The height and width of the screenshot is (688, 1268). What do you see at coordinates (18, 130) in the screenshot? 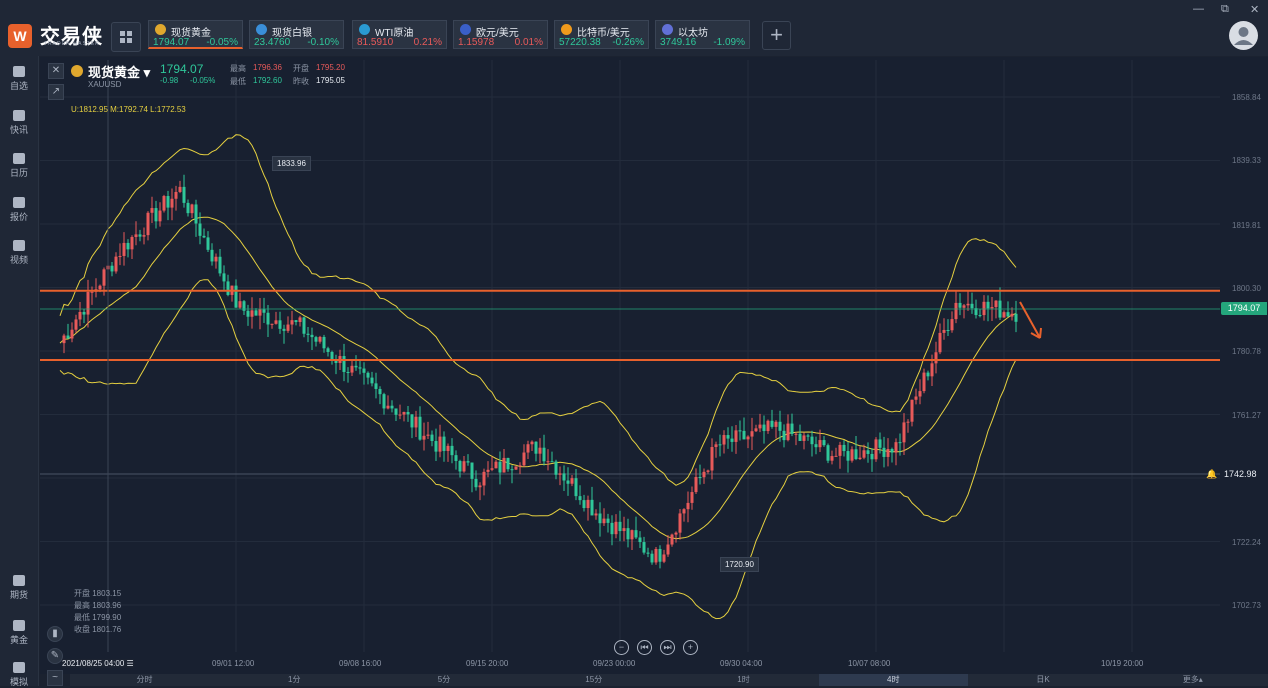
I see `sidebar-item-label: 快讯` at bounding box center [18, 130].